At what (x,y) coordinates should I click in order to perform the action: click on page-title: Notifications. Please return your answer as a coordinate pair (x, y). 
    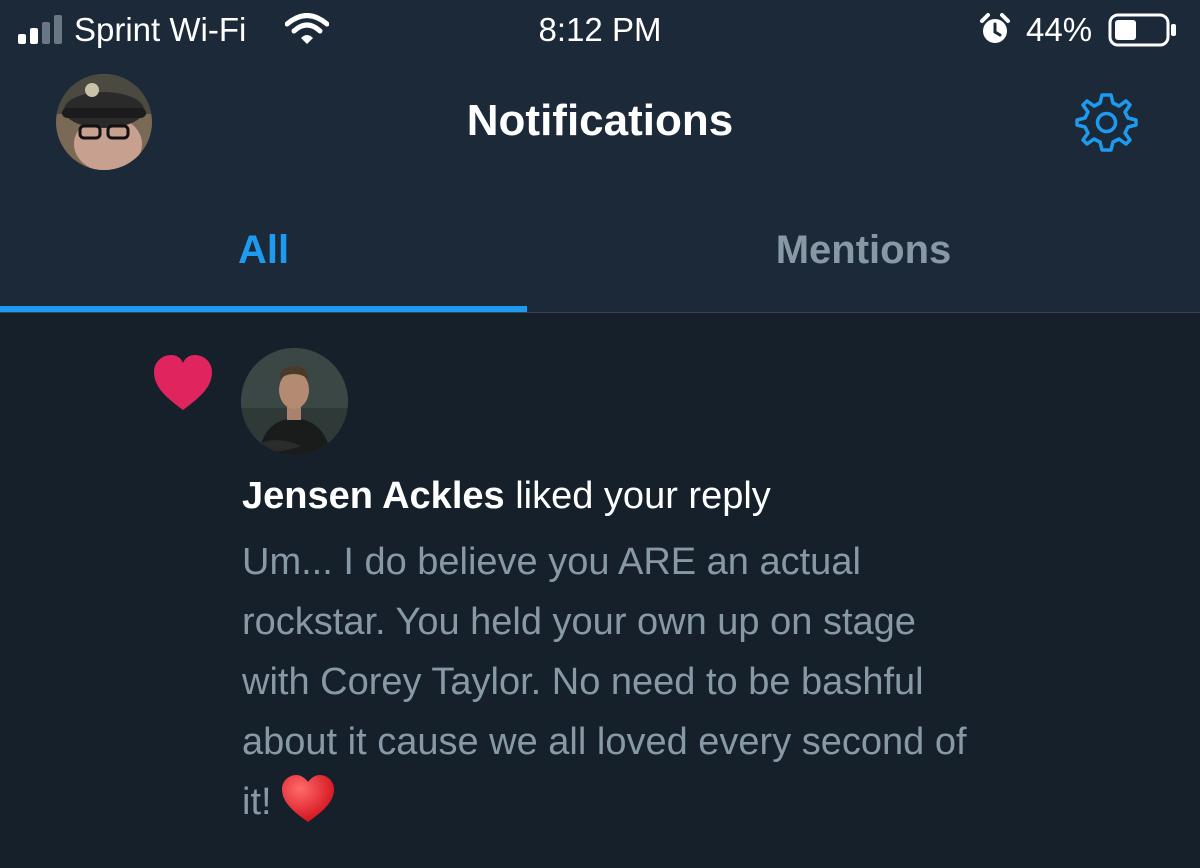
    Looking at the image, I should click on (600, 120).